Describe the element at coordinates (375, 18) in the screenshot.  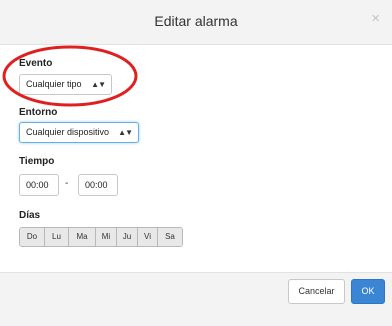
I see `close-icon: ×` at that location.